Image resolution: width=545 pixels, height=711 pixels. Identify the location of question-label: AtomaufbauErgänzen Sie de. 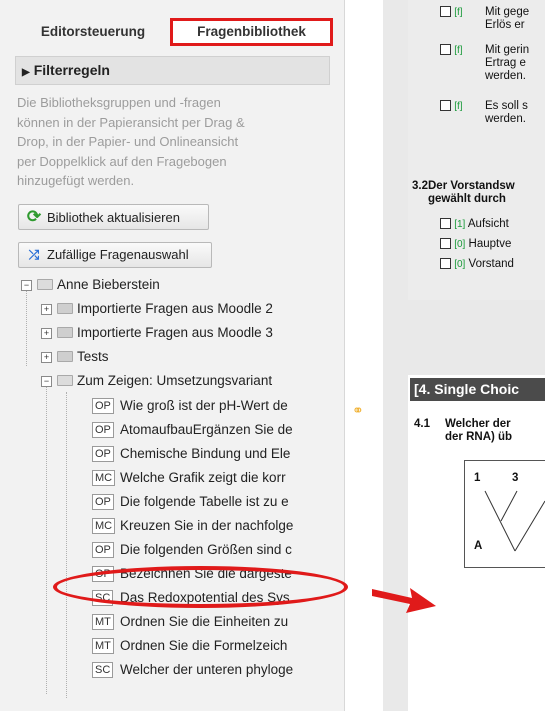
(206, 429).